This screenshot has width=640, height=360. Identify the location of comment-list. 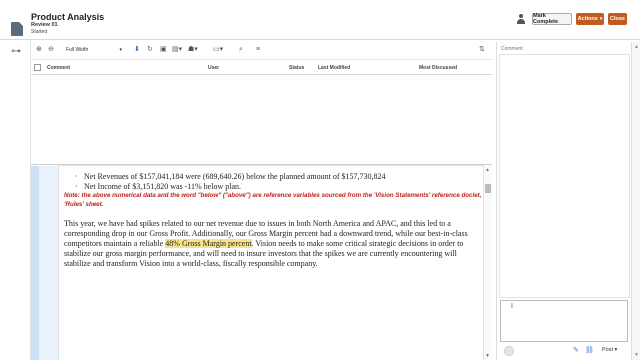
(564, 176).